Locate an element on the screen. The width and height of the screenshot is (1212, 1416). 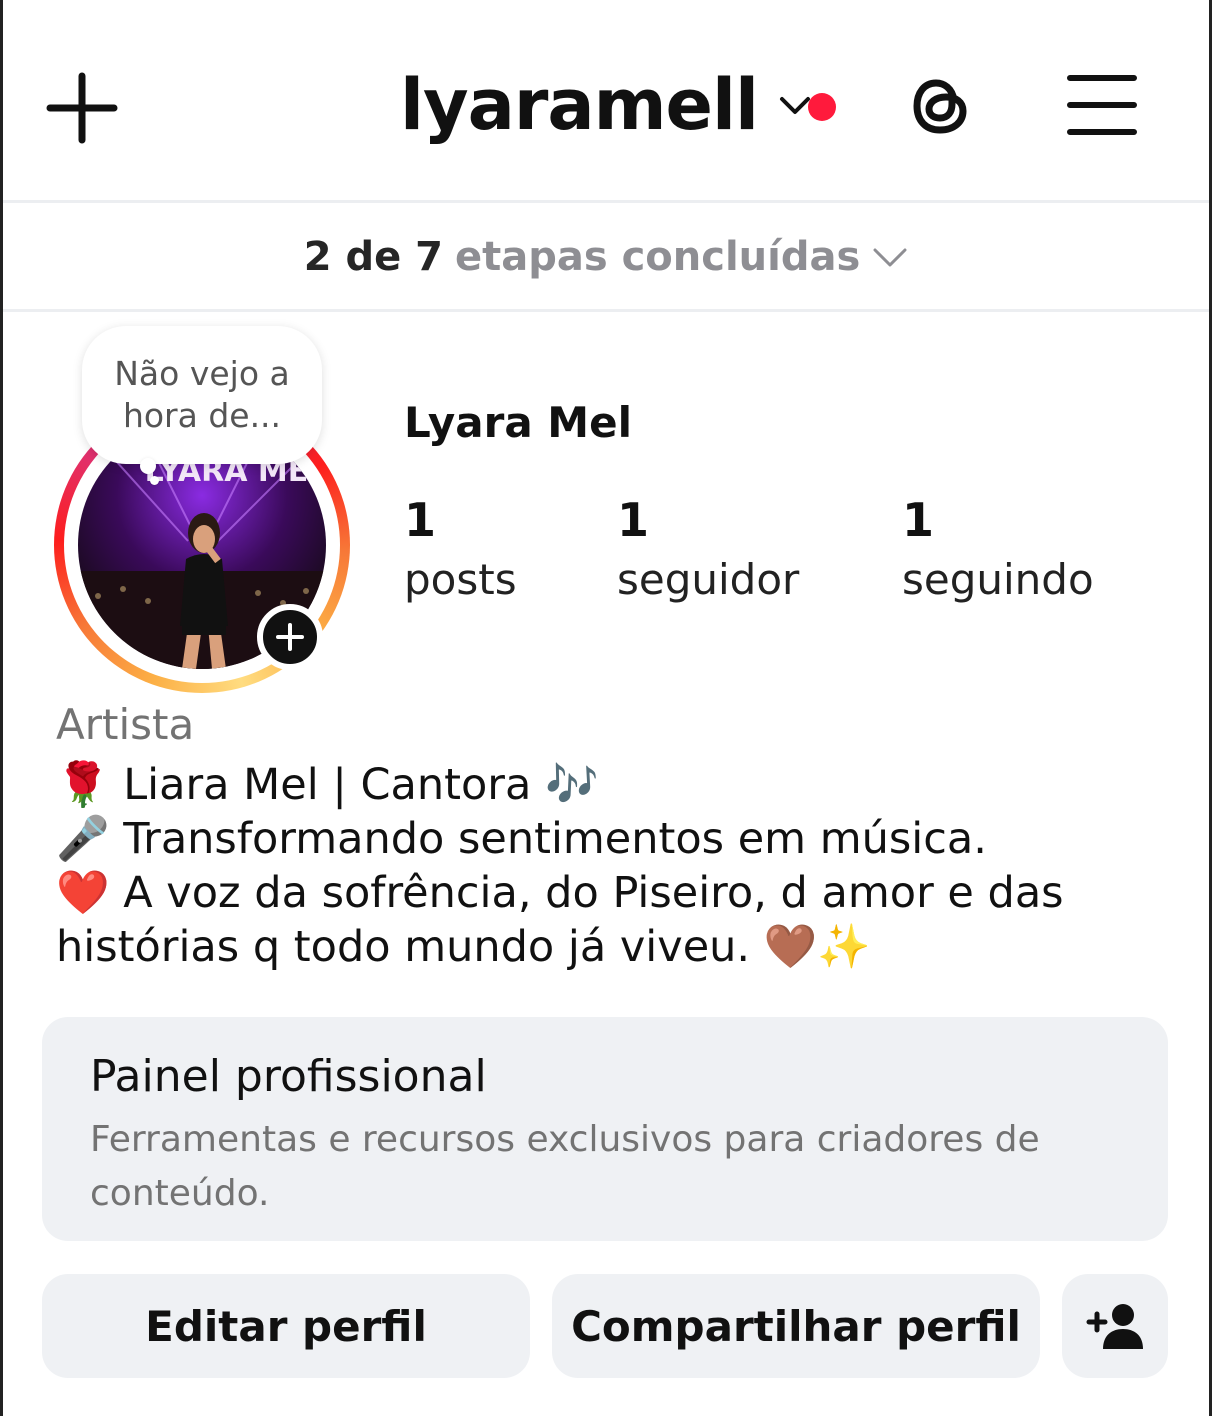
account-switcher: lyaramell is located at coordinates (606, 105).